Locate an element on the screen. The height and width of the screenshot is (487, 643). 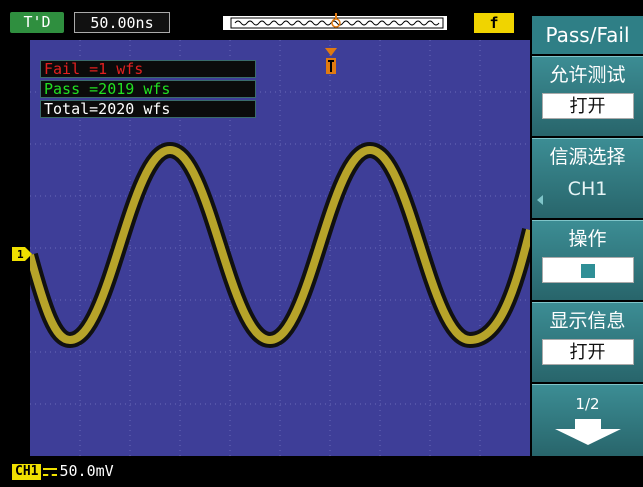
stop-icon is located at coordinates (587, 271).